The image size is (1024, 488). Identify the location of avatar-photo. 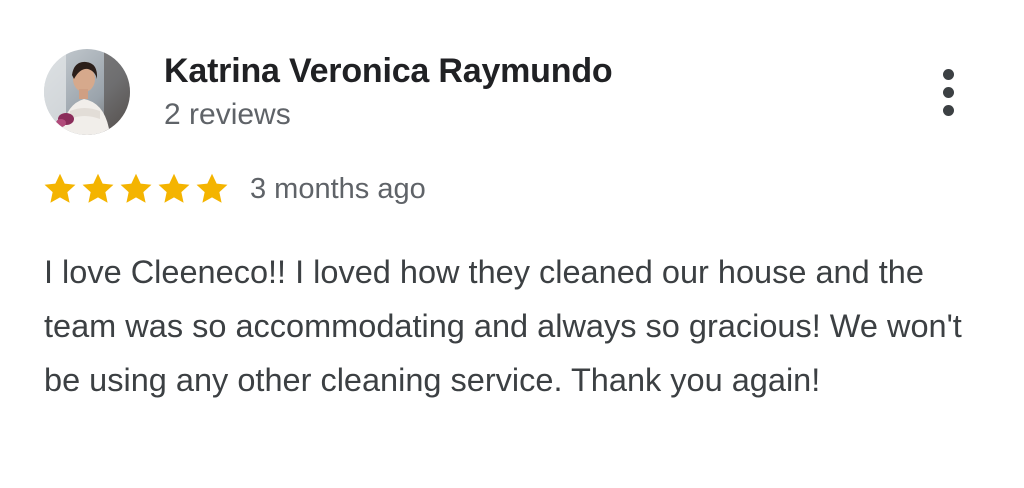
(87, 92).